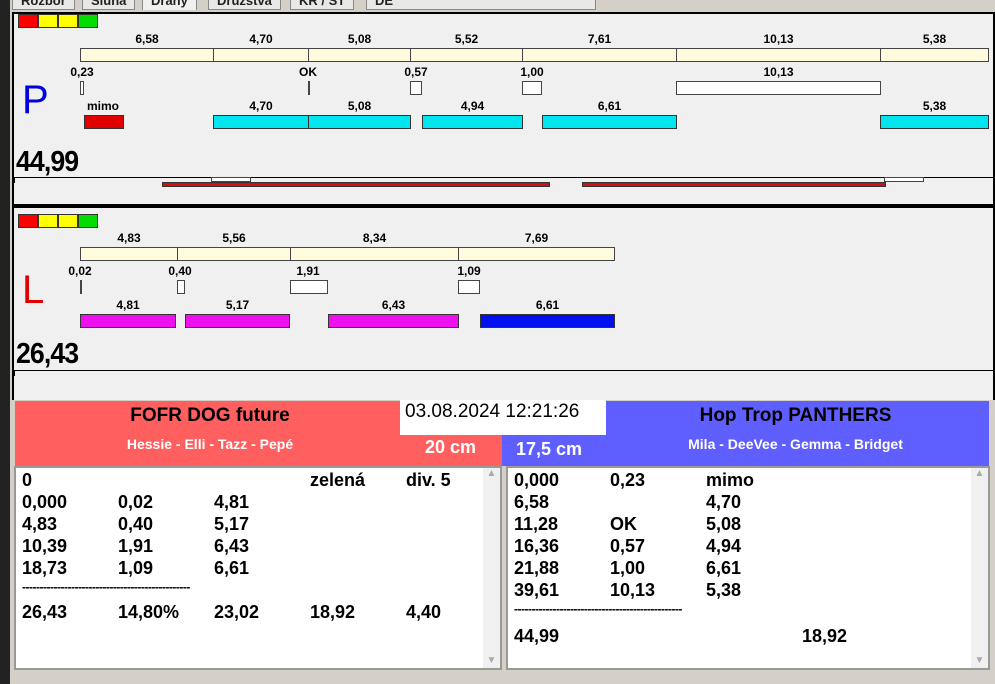 Image resolution: width=995 pixels, height=684 pixels. Describe the element at coordinates (136, 568) in the screenshot. I see `list-cell: 1,09` at that location.